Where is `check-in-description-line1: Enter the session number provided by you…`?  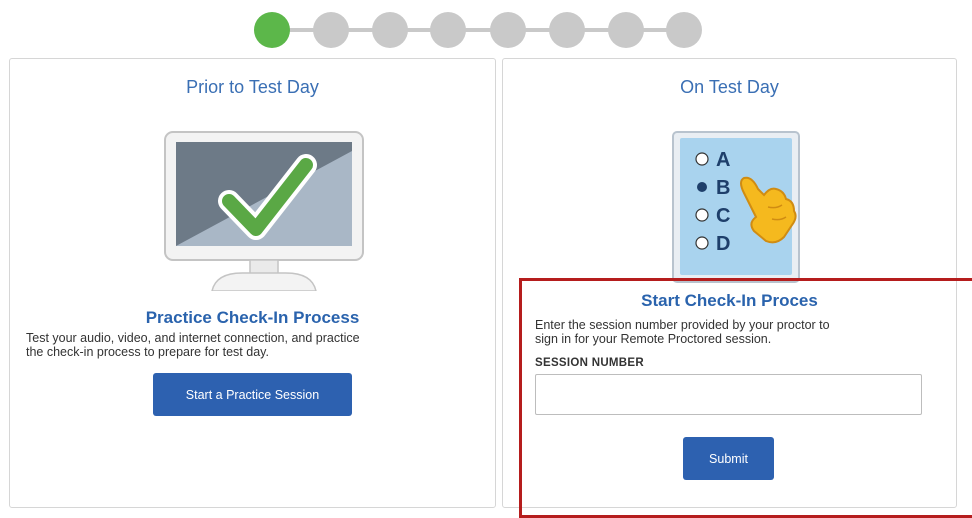 check-in-description-line1: Enter the session number provided by you… is located at coordinates (682, 325).